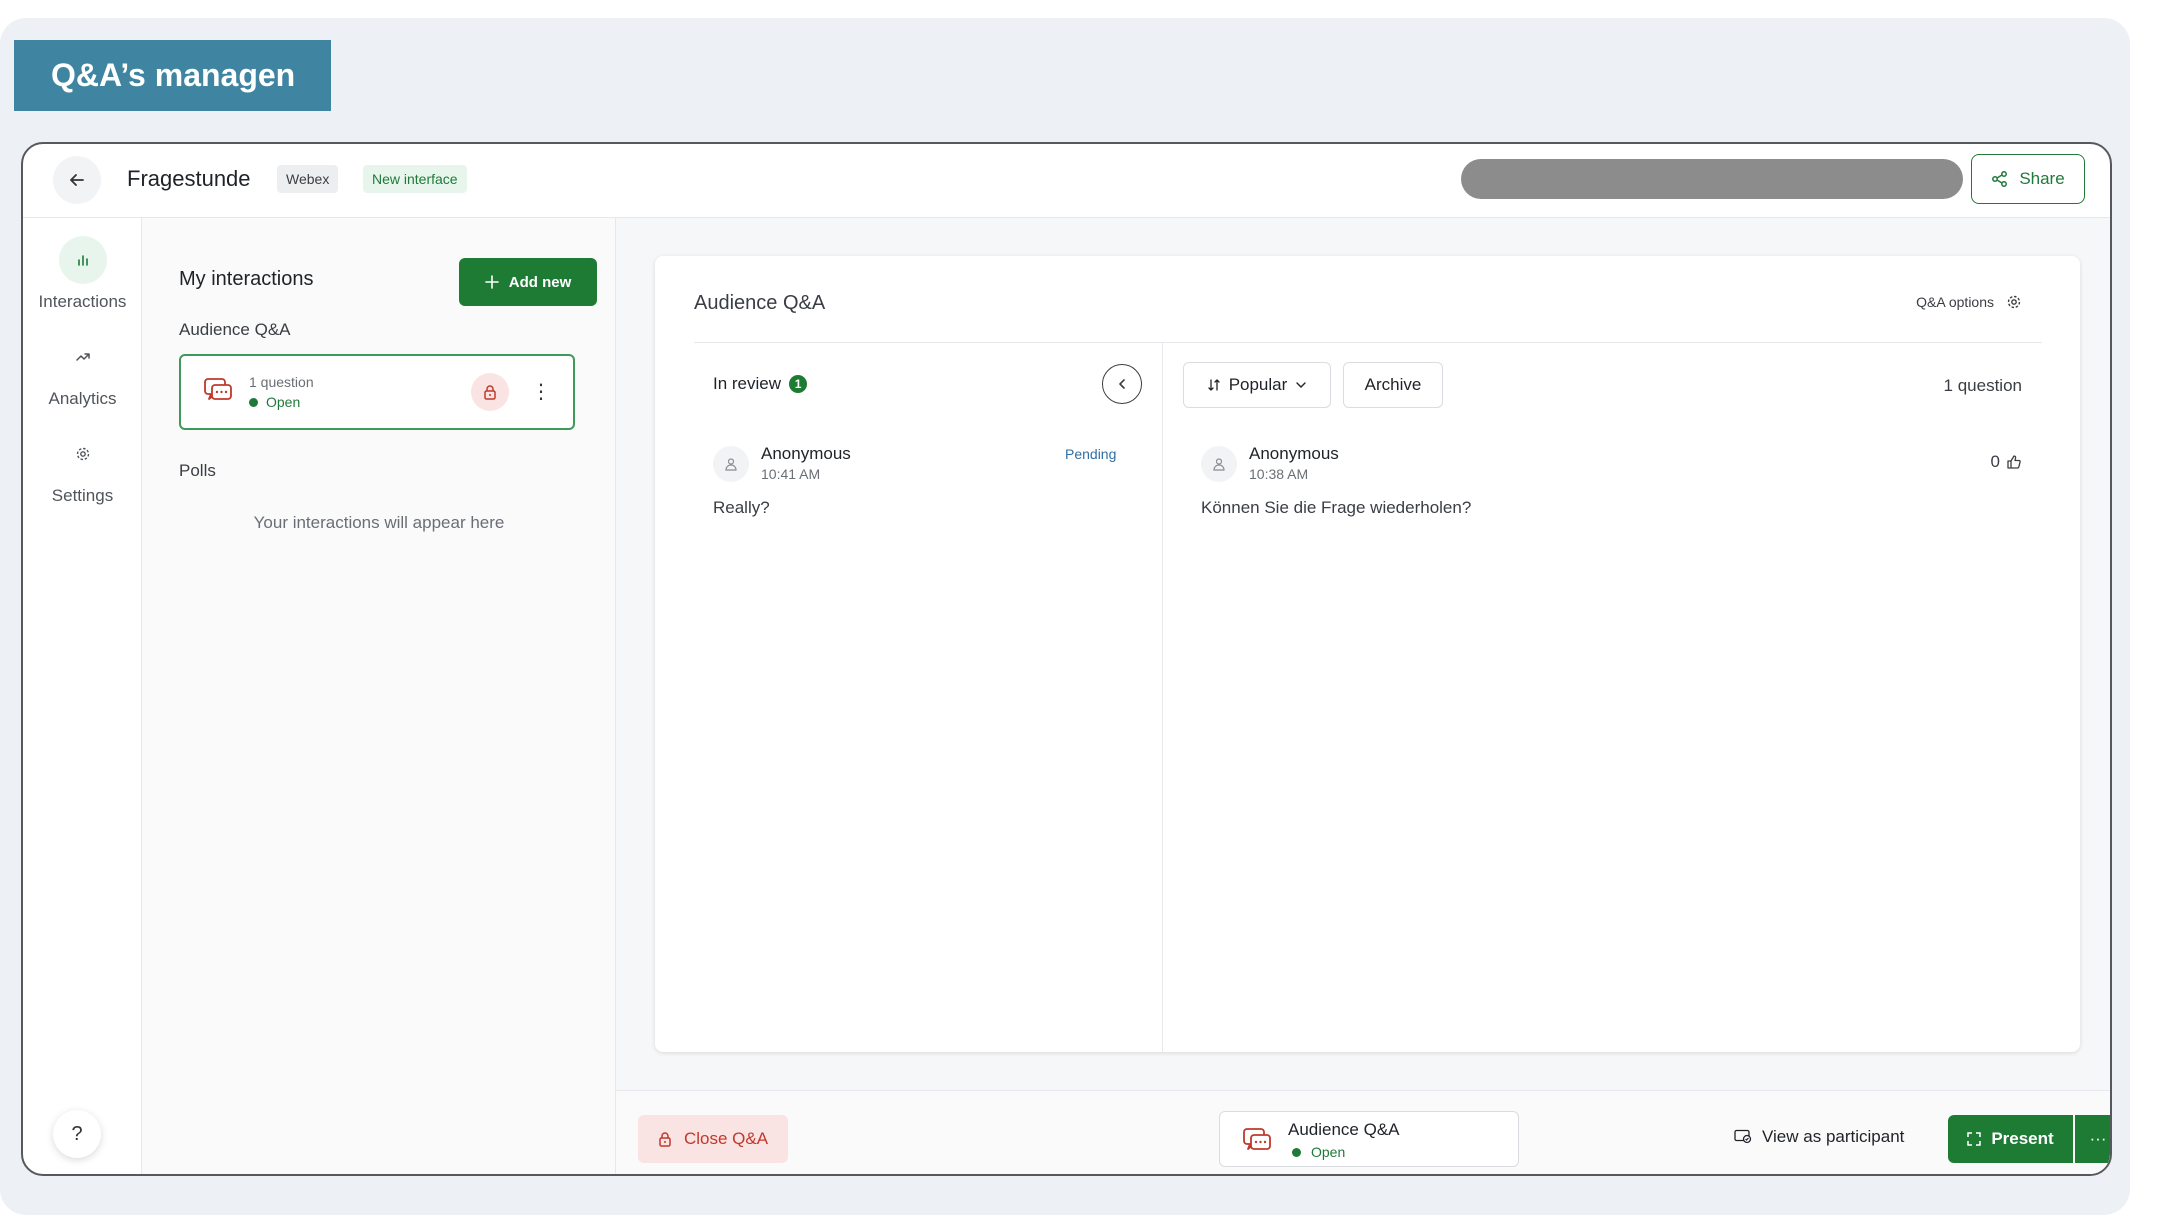 This screenshot has height=1215, width=2160. I want to click on chevron-left-icon, so click(1122, 384).